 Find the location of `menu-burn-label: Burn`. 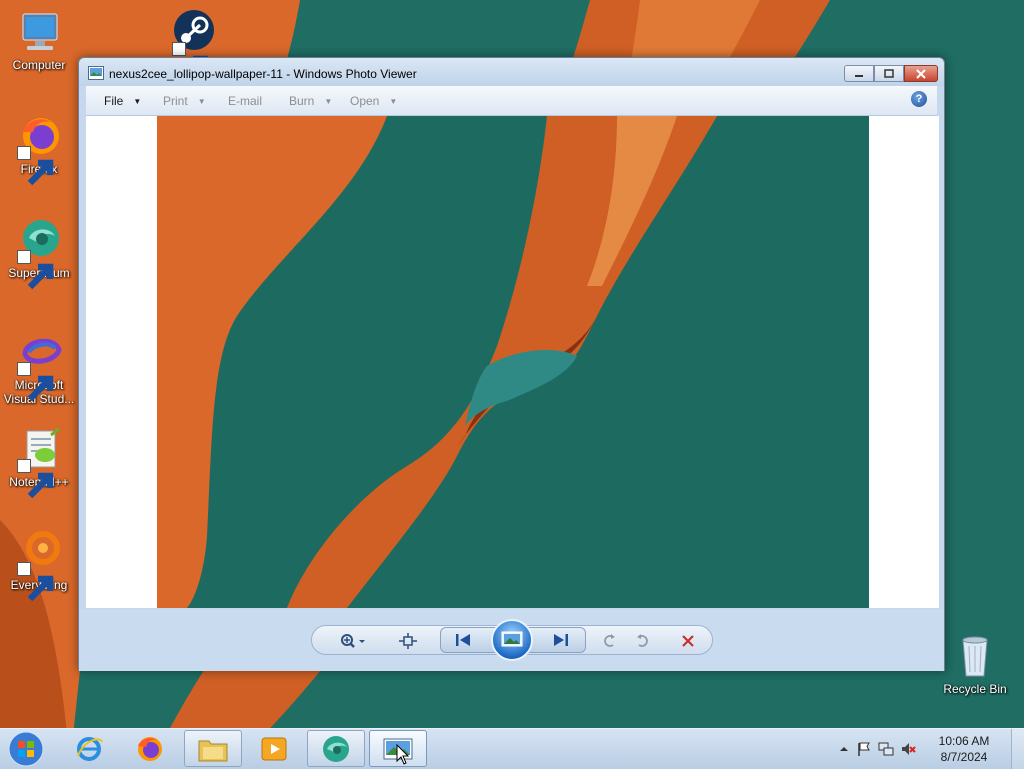

menu-burn-label: Burn is located at coordinates (302, 101).